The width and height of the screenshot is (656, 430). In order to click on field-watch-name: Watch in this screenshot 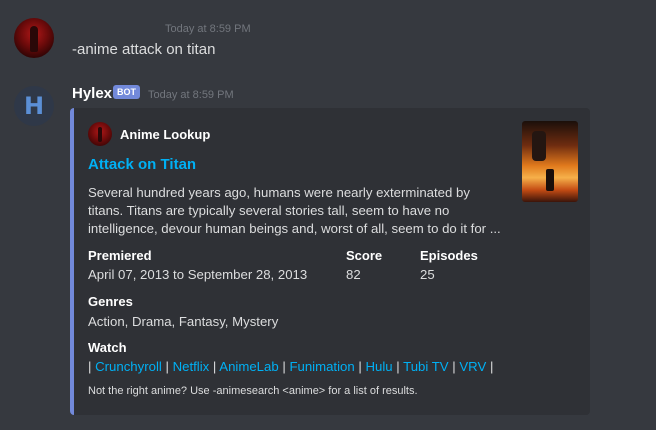, I will do `click(107, 347)`.